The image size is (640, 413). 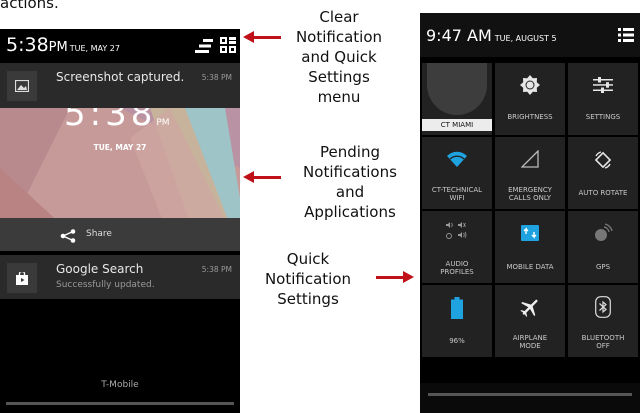 What do you see at coordinates (530, 342) in the screenshot?
I see `tile-label: AIRPLANE MODE` at bounding box center [530, 342].